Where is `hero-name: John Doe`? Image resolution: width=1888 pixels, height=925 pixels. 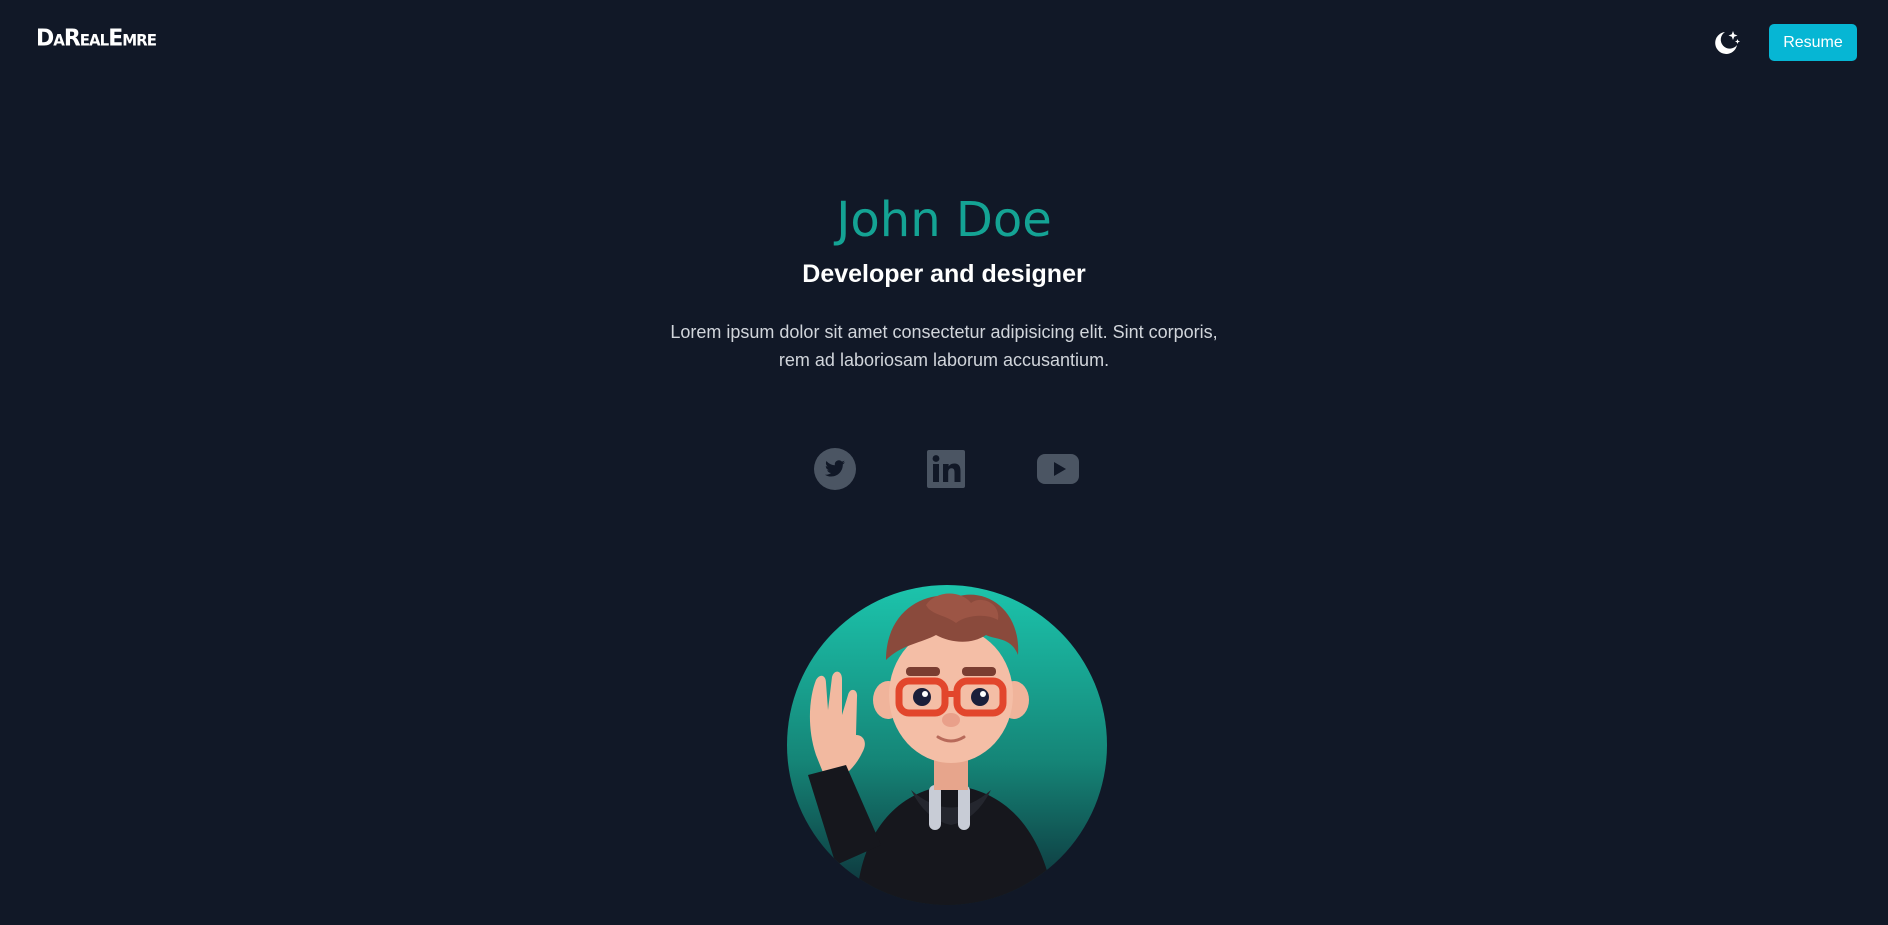
hero-name: John Doe is located at coordinates (944, 220).